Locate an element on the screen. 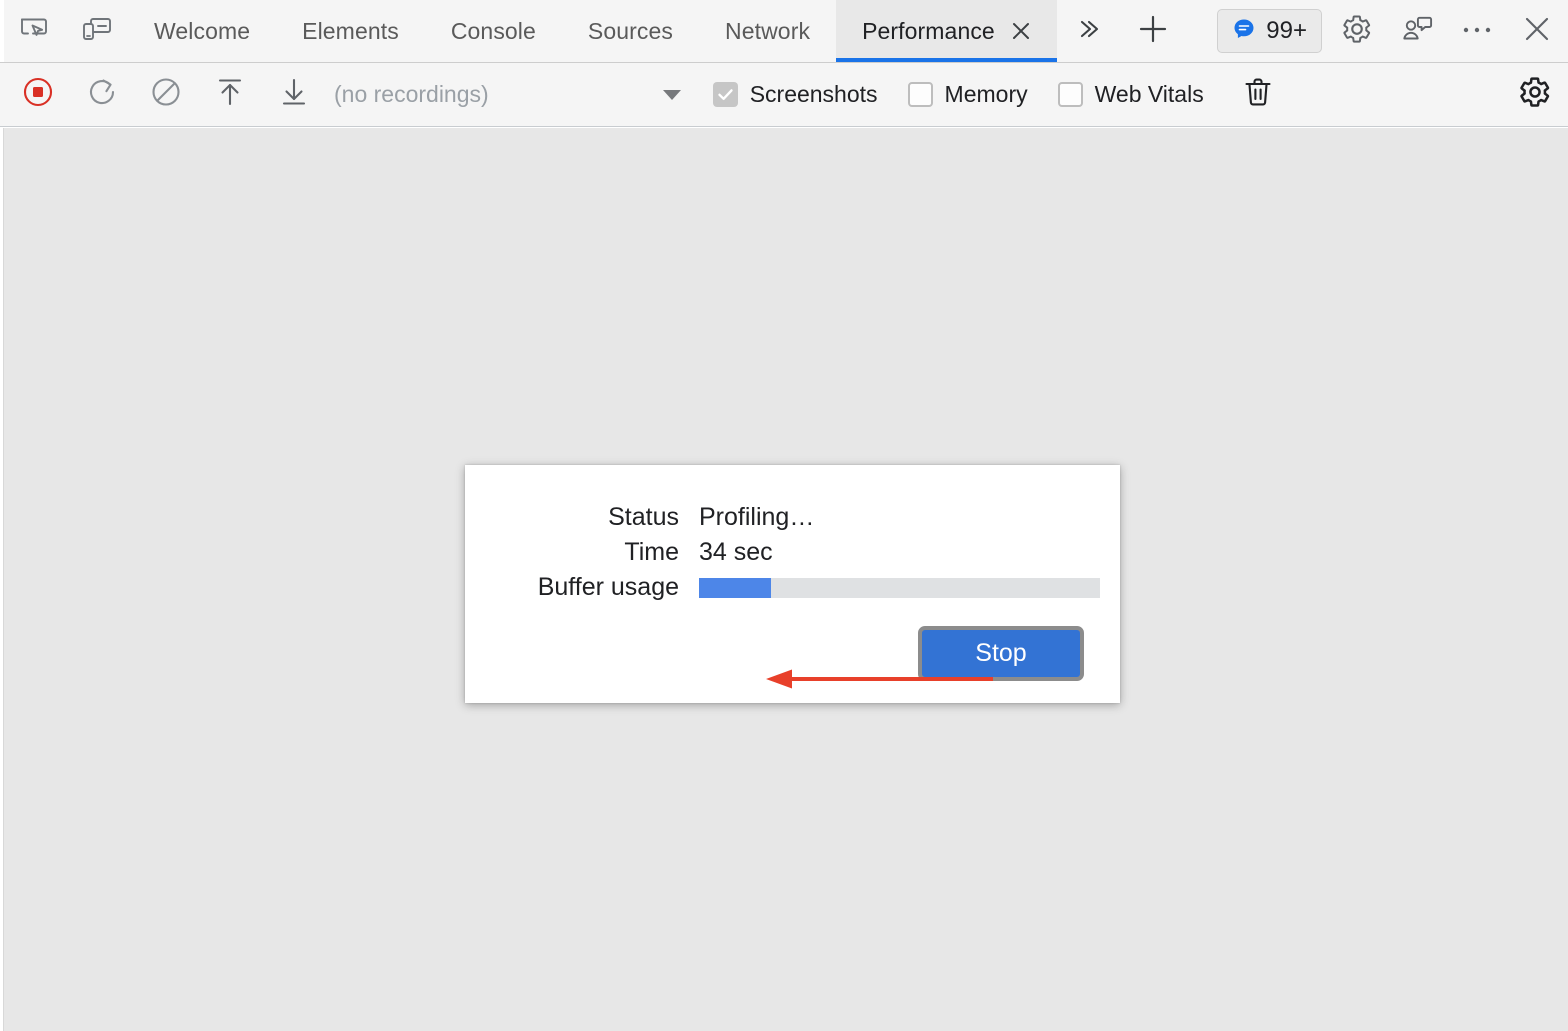 This screenshot has height=1031, width=1568. tab-welcome: Welcome is located at coordinates (202, 31).